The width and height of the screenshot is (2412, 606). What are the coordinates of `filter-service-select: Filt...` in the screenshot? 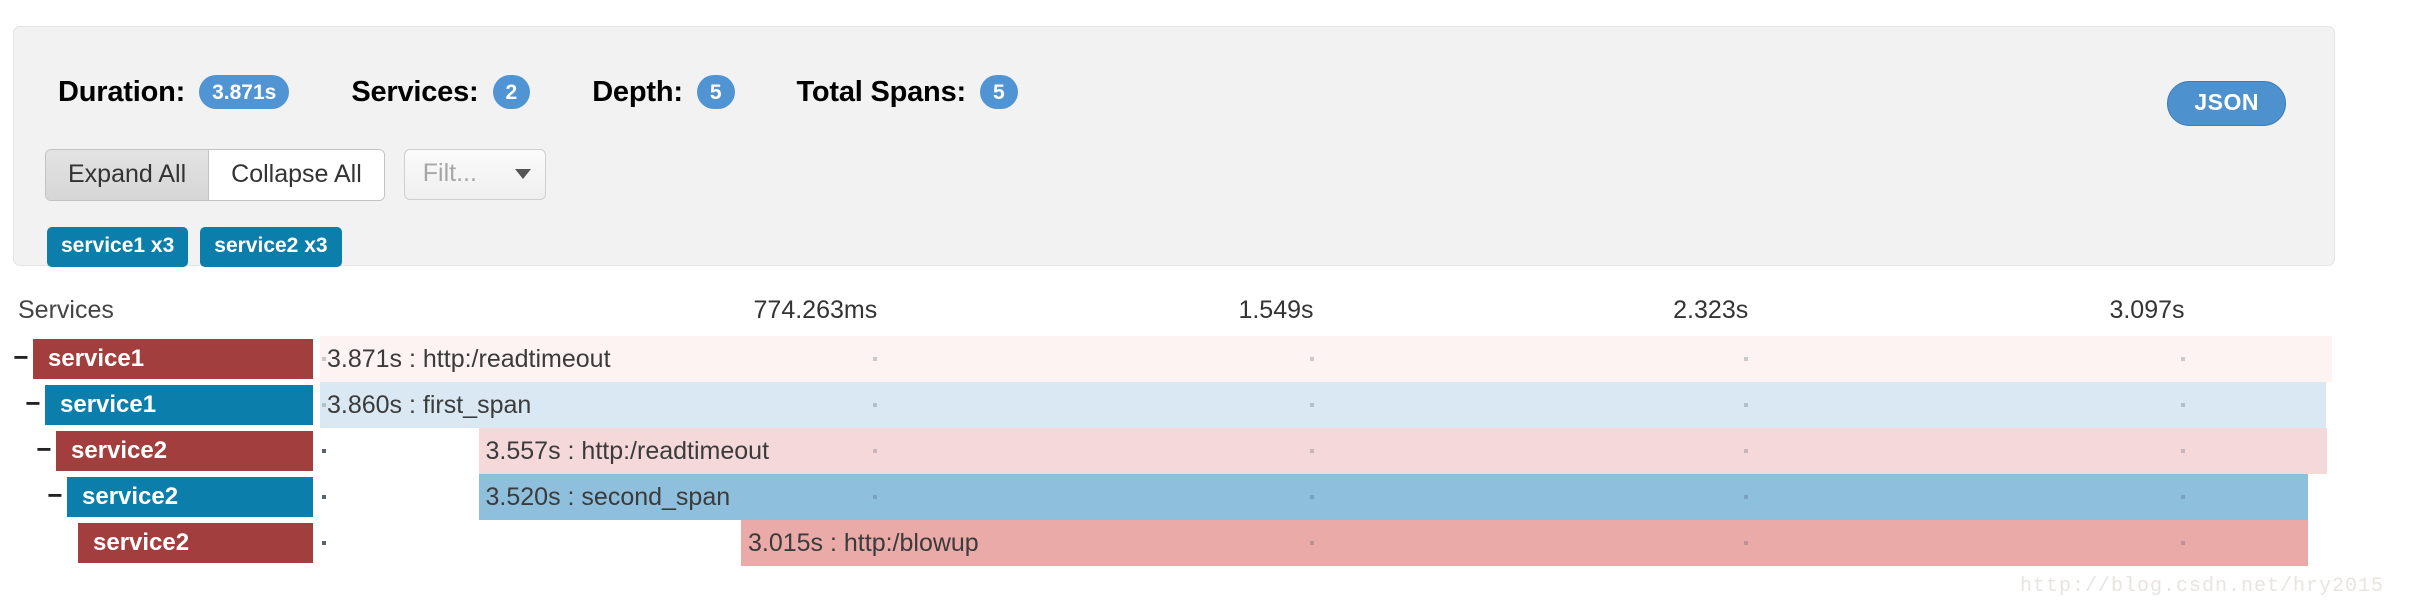 It's located at (474, 174).